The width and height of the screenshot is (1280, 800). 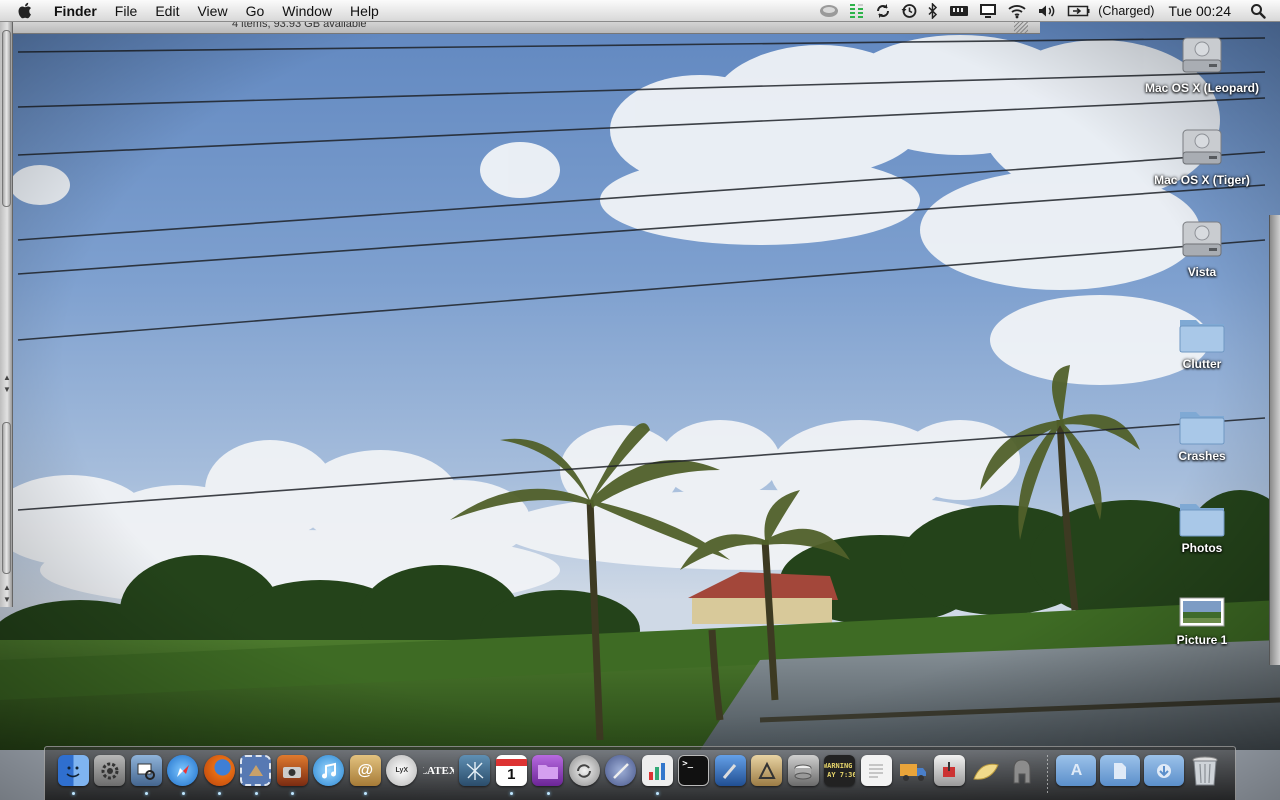 I want to click on taco-icon, so click(x=985, y=770).